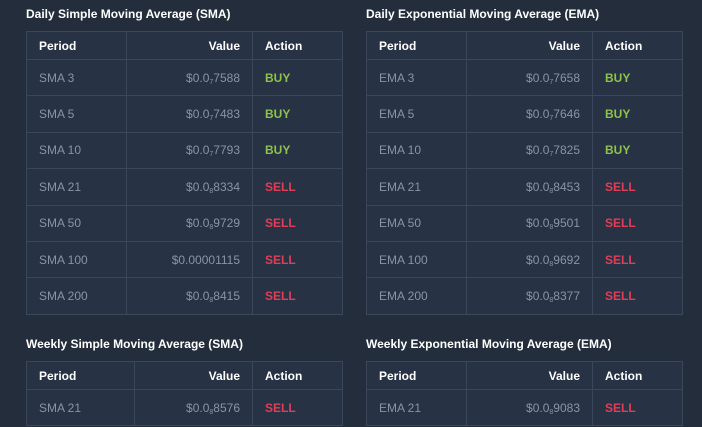  Describe the element at coordinates (524, 150) in the screenshot. I see `table-row: EMA 10 $0.077825 BUY` at that location.